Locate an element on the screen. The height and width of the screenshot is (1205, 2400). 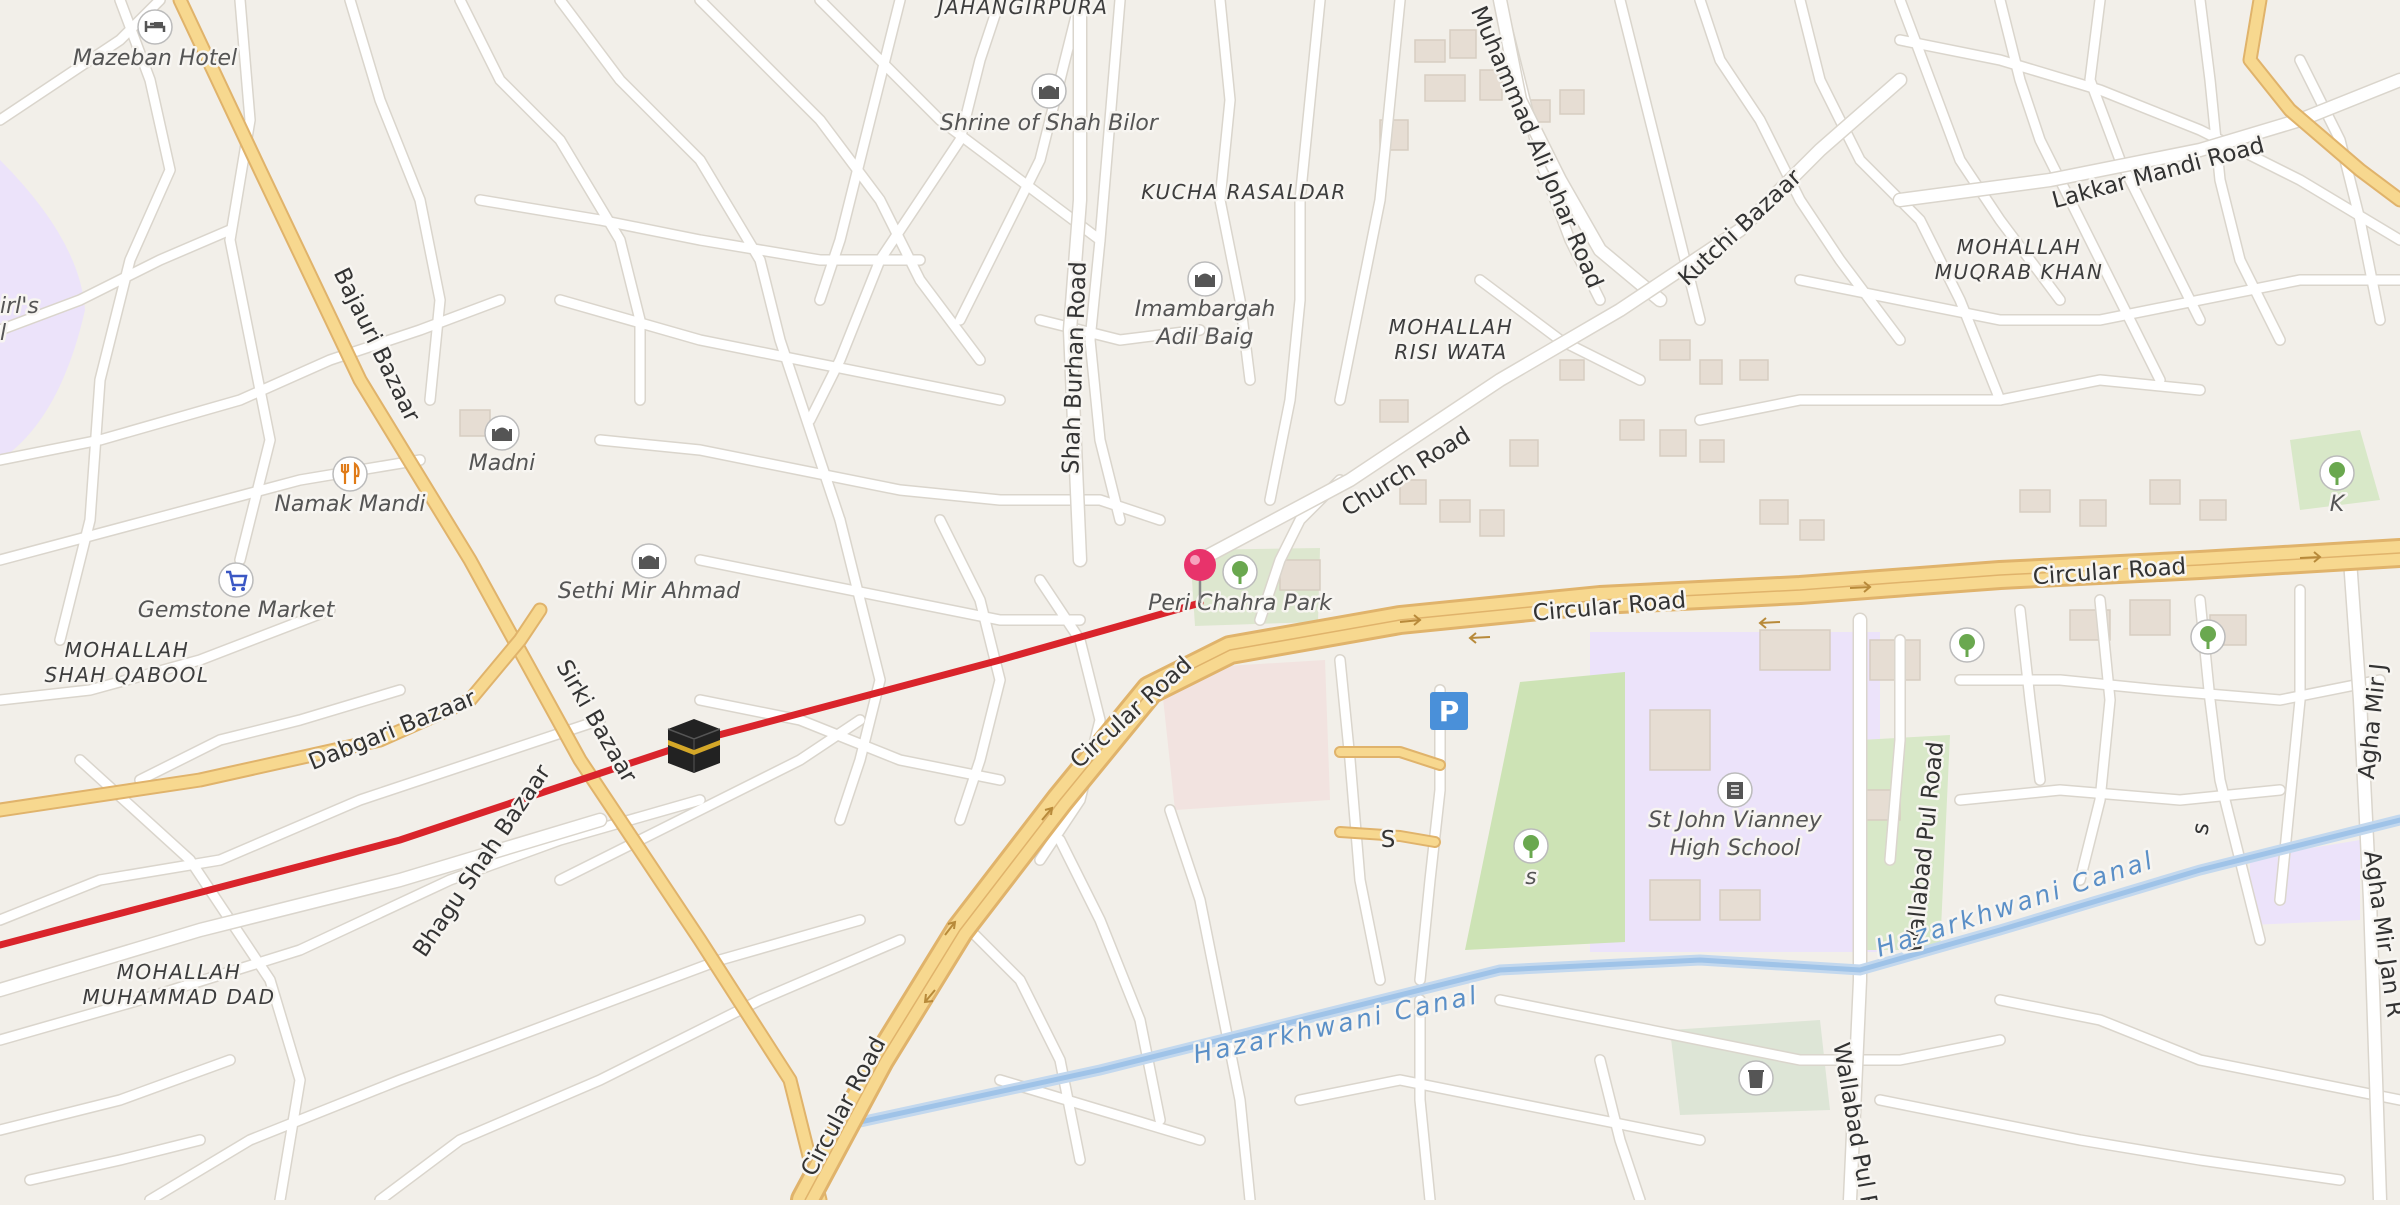
poi-label-sethi-mir-ahmad: Sethi Mir Ahmad is located at coordinates (649, 591).